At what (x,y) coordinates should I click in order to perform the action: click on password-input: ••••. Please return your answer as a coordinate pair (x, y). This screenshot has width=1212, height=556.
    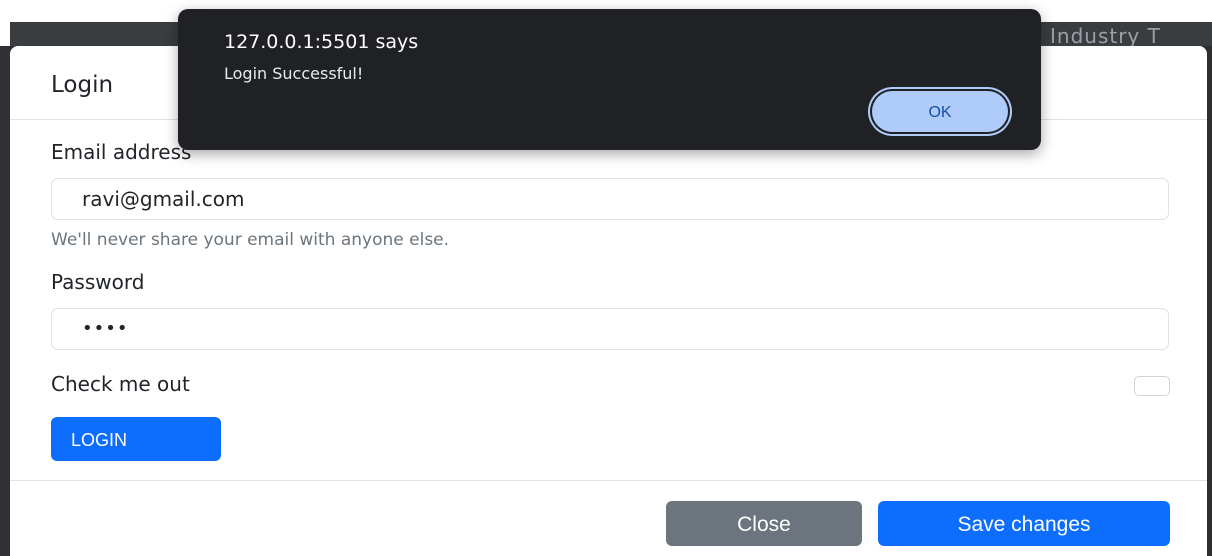
    Looking at the image, I should click on (610, 329).